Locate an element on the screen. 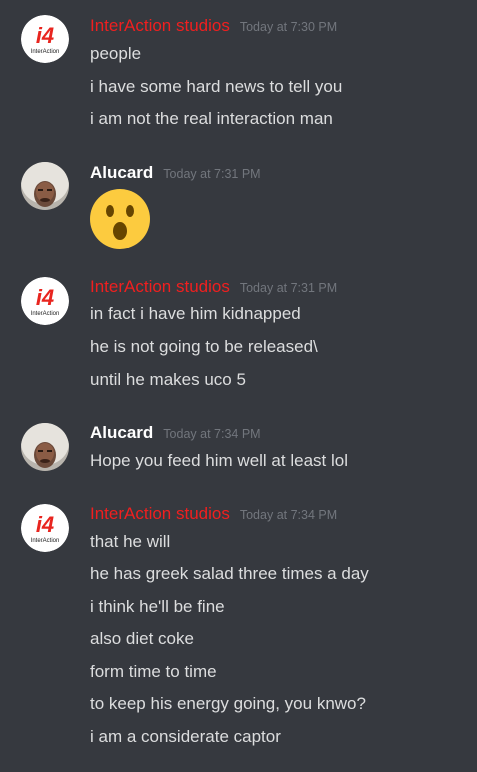 This screenshot has height=772, width=477. message-line: he is not going to be released\ is located at coordinates (204, 346).